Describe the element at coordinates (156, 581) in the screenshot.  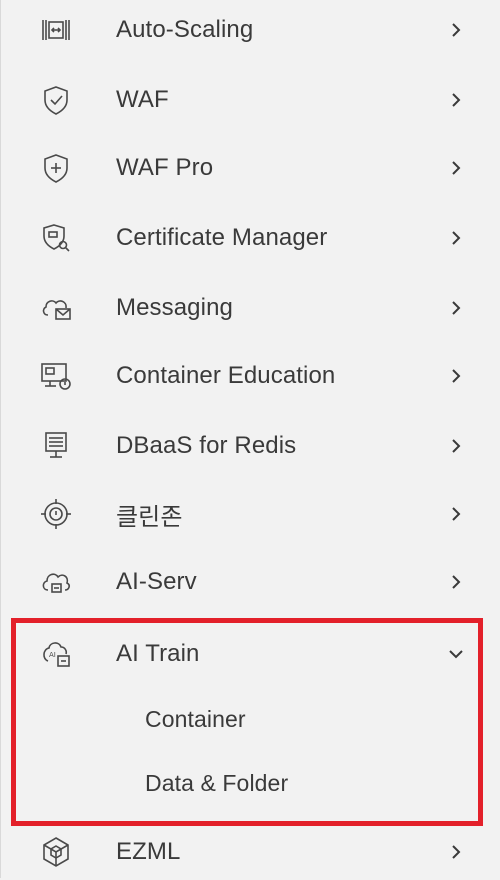
I see `menu-item-label: AI-Serv` at that location.